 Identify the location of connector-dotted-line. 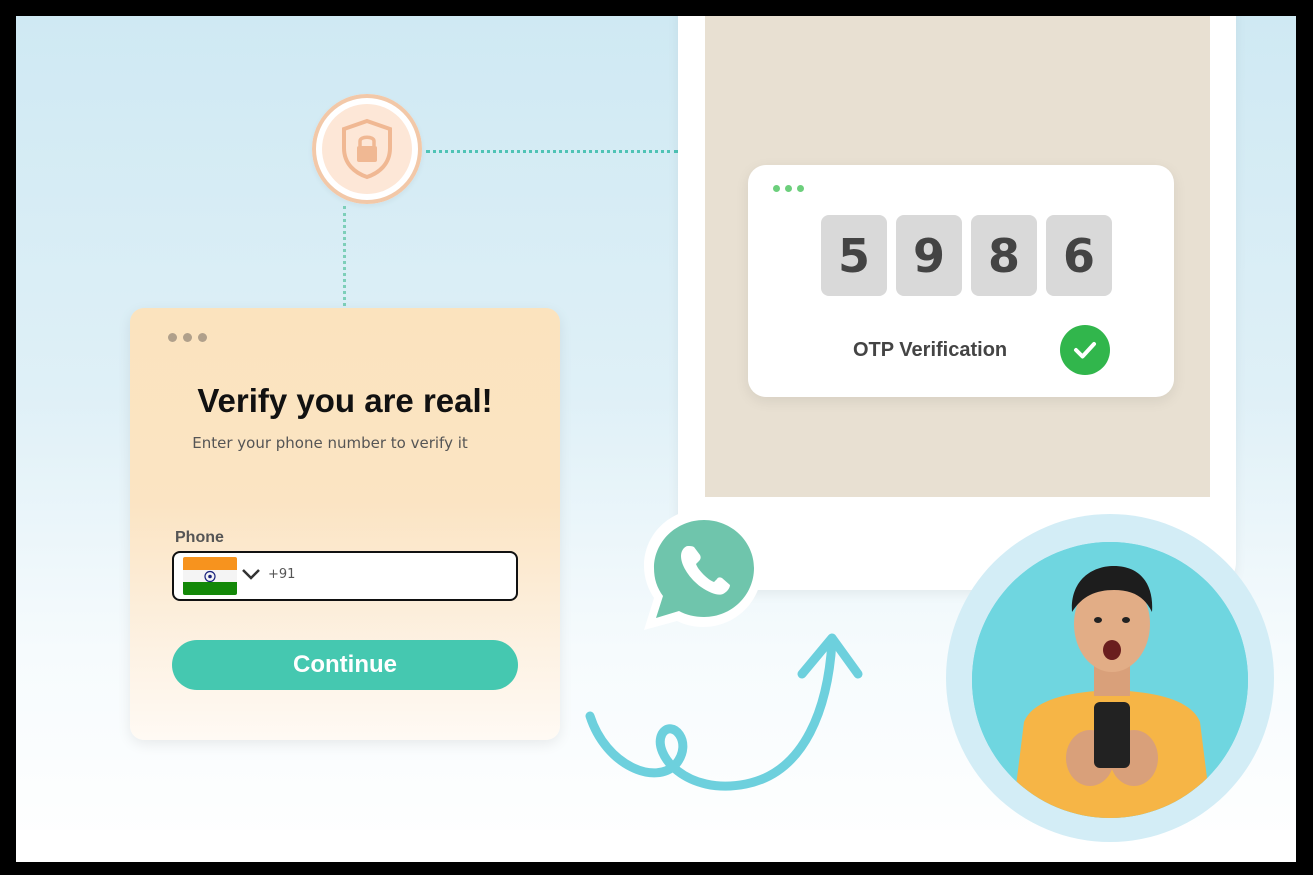
(552, 151).